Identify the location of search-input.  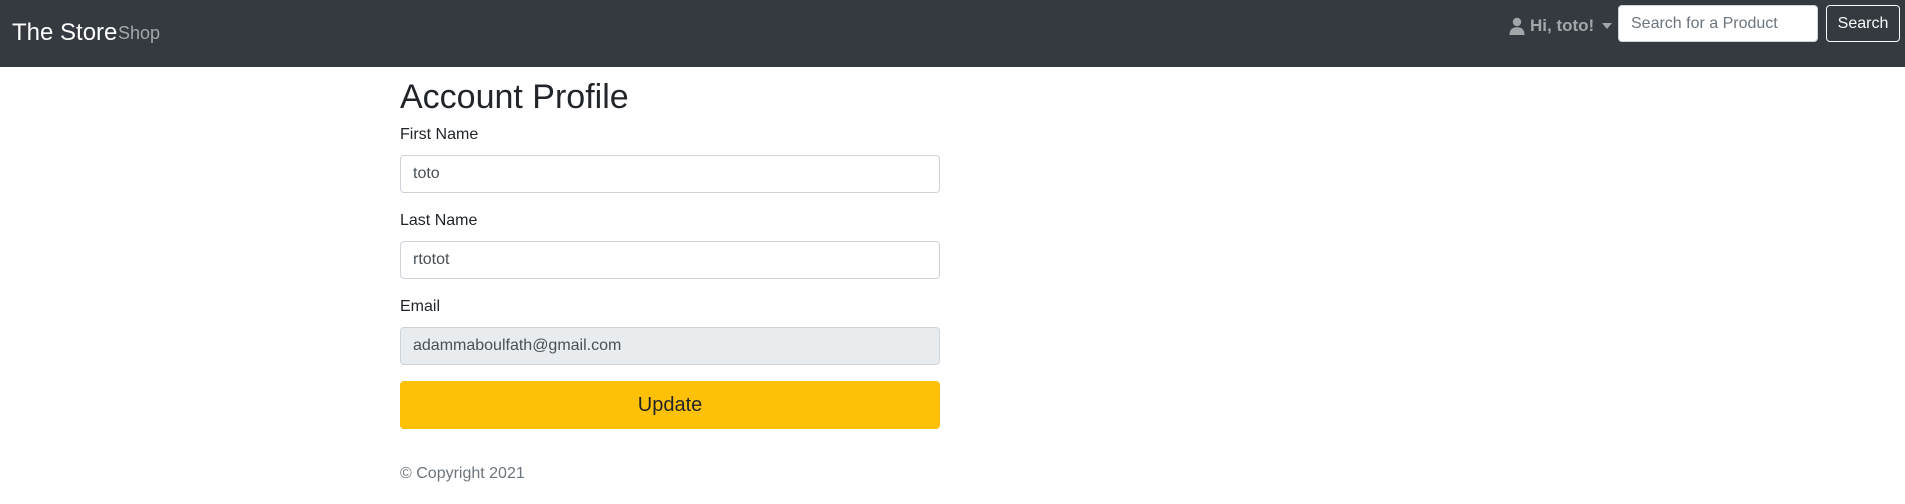
(1718, 23).